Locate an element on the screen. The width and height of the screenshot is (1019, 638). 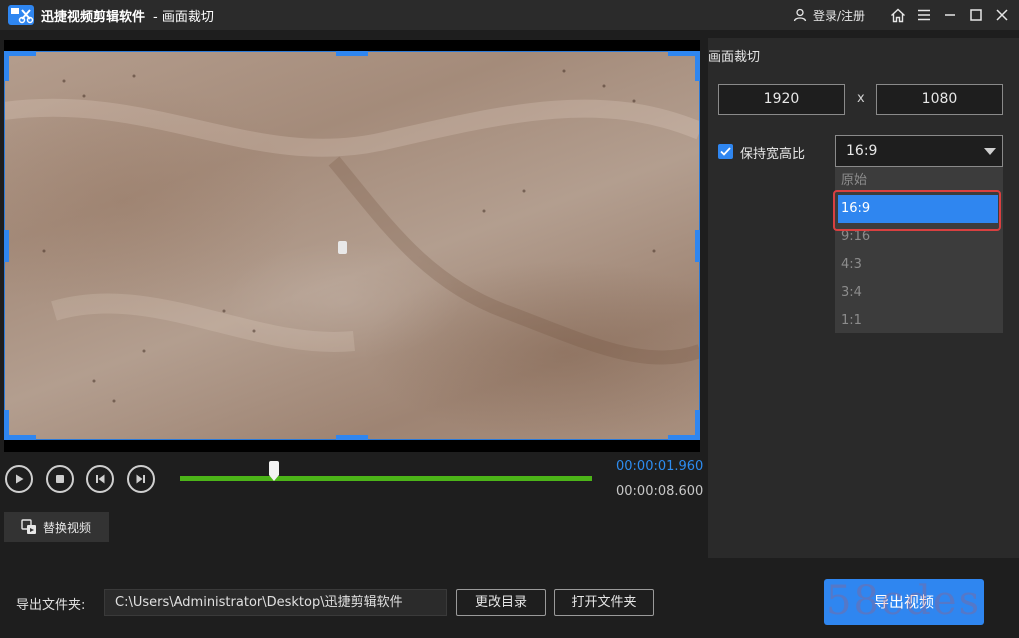
maximize-button is located at coordinates (976, 15).